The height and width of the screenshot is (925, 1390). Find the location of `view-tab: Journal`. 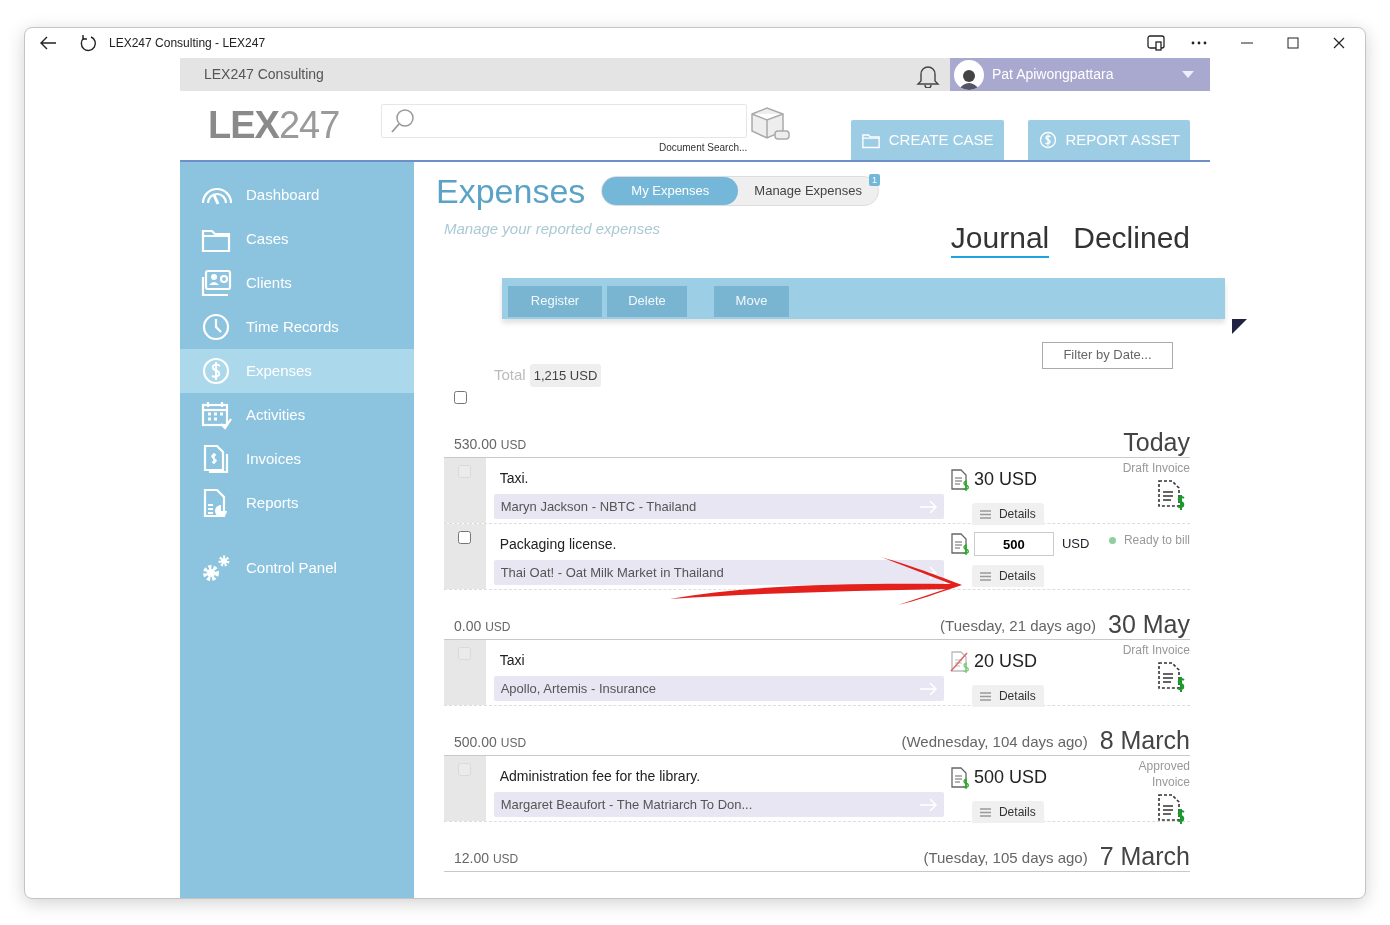

view-tab: Journal is located at coordinates (1000, 240).